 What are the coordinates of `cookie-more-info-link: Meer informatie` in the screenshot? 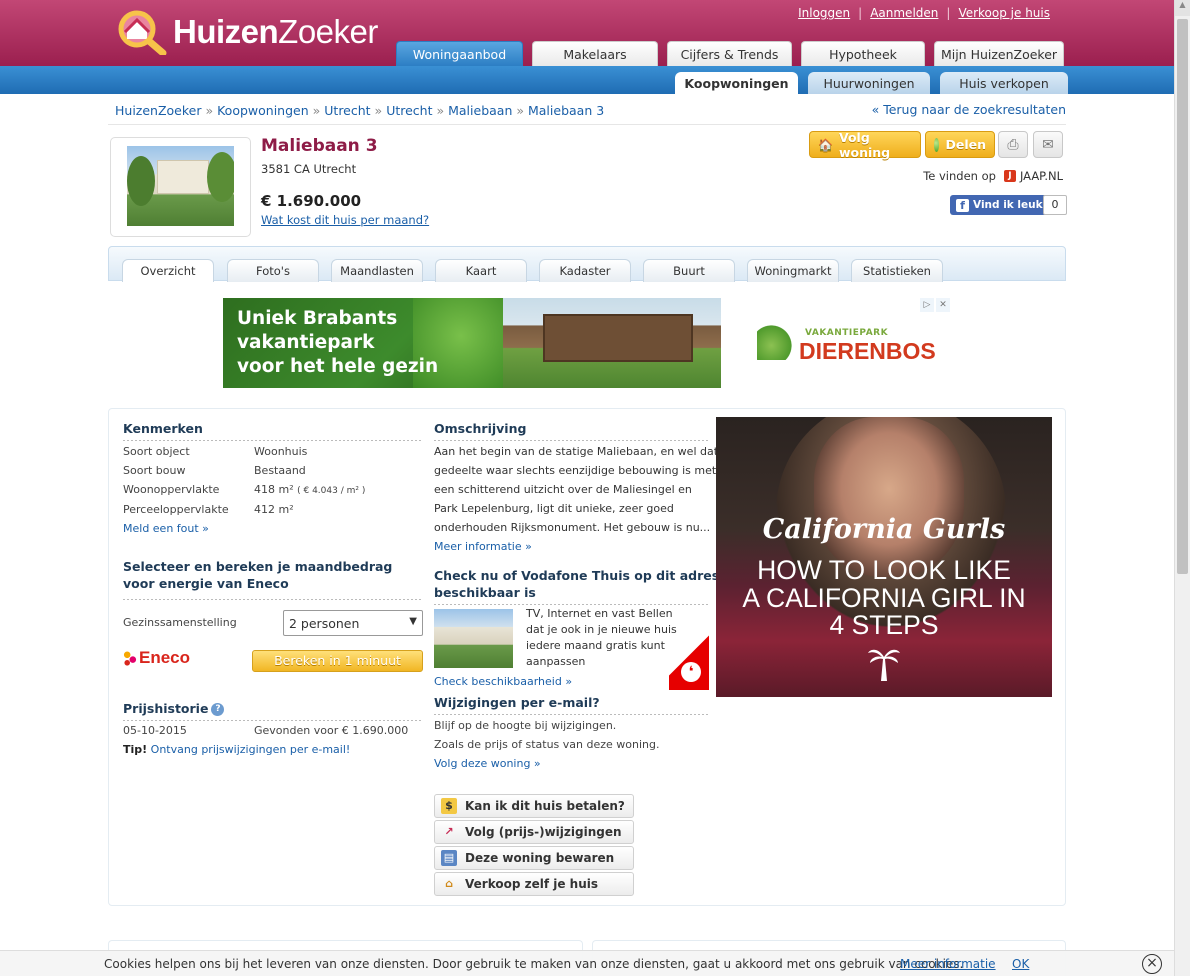 It's located at (948, 964).